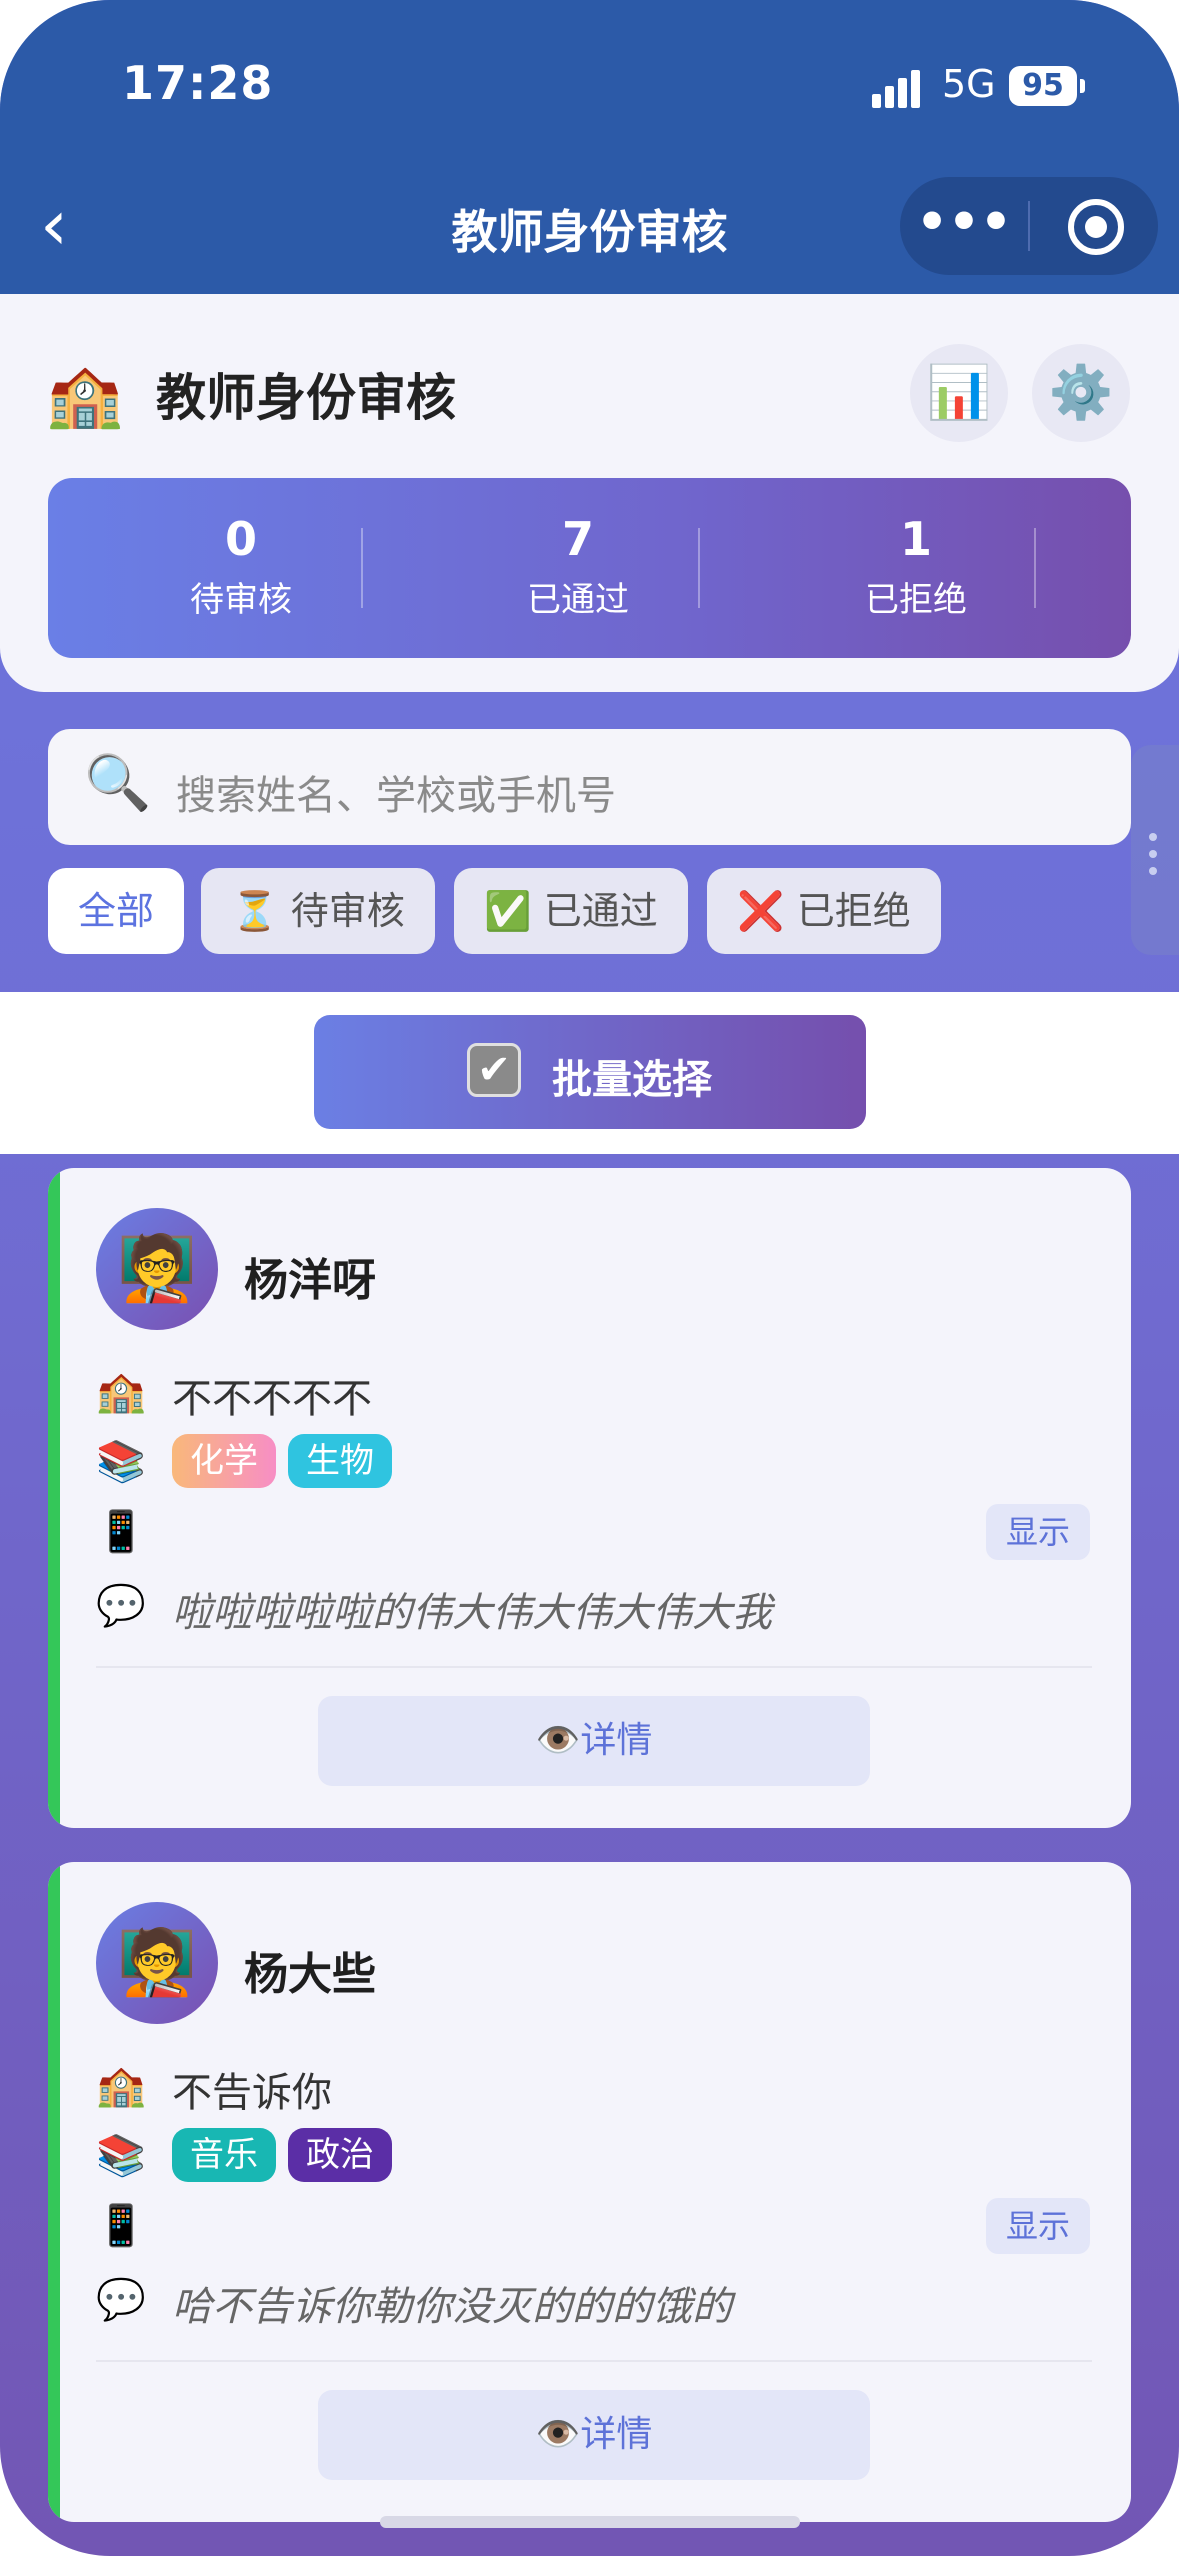 The height and width of the screenshot is (2556, 1179). Describe the element at coordinates (508, 911) in the screenshot. I see `check-mark-icon: ✅` at that location.